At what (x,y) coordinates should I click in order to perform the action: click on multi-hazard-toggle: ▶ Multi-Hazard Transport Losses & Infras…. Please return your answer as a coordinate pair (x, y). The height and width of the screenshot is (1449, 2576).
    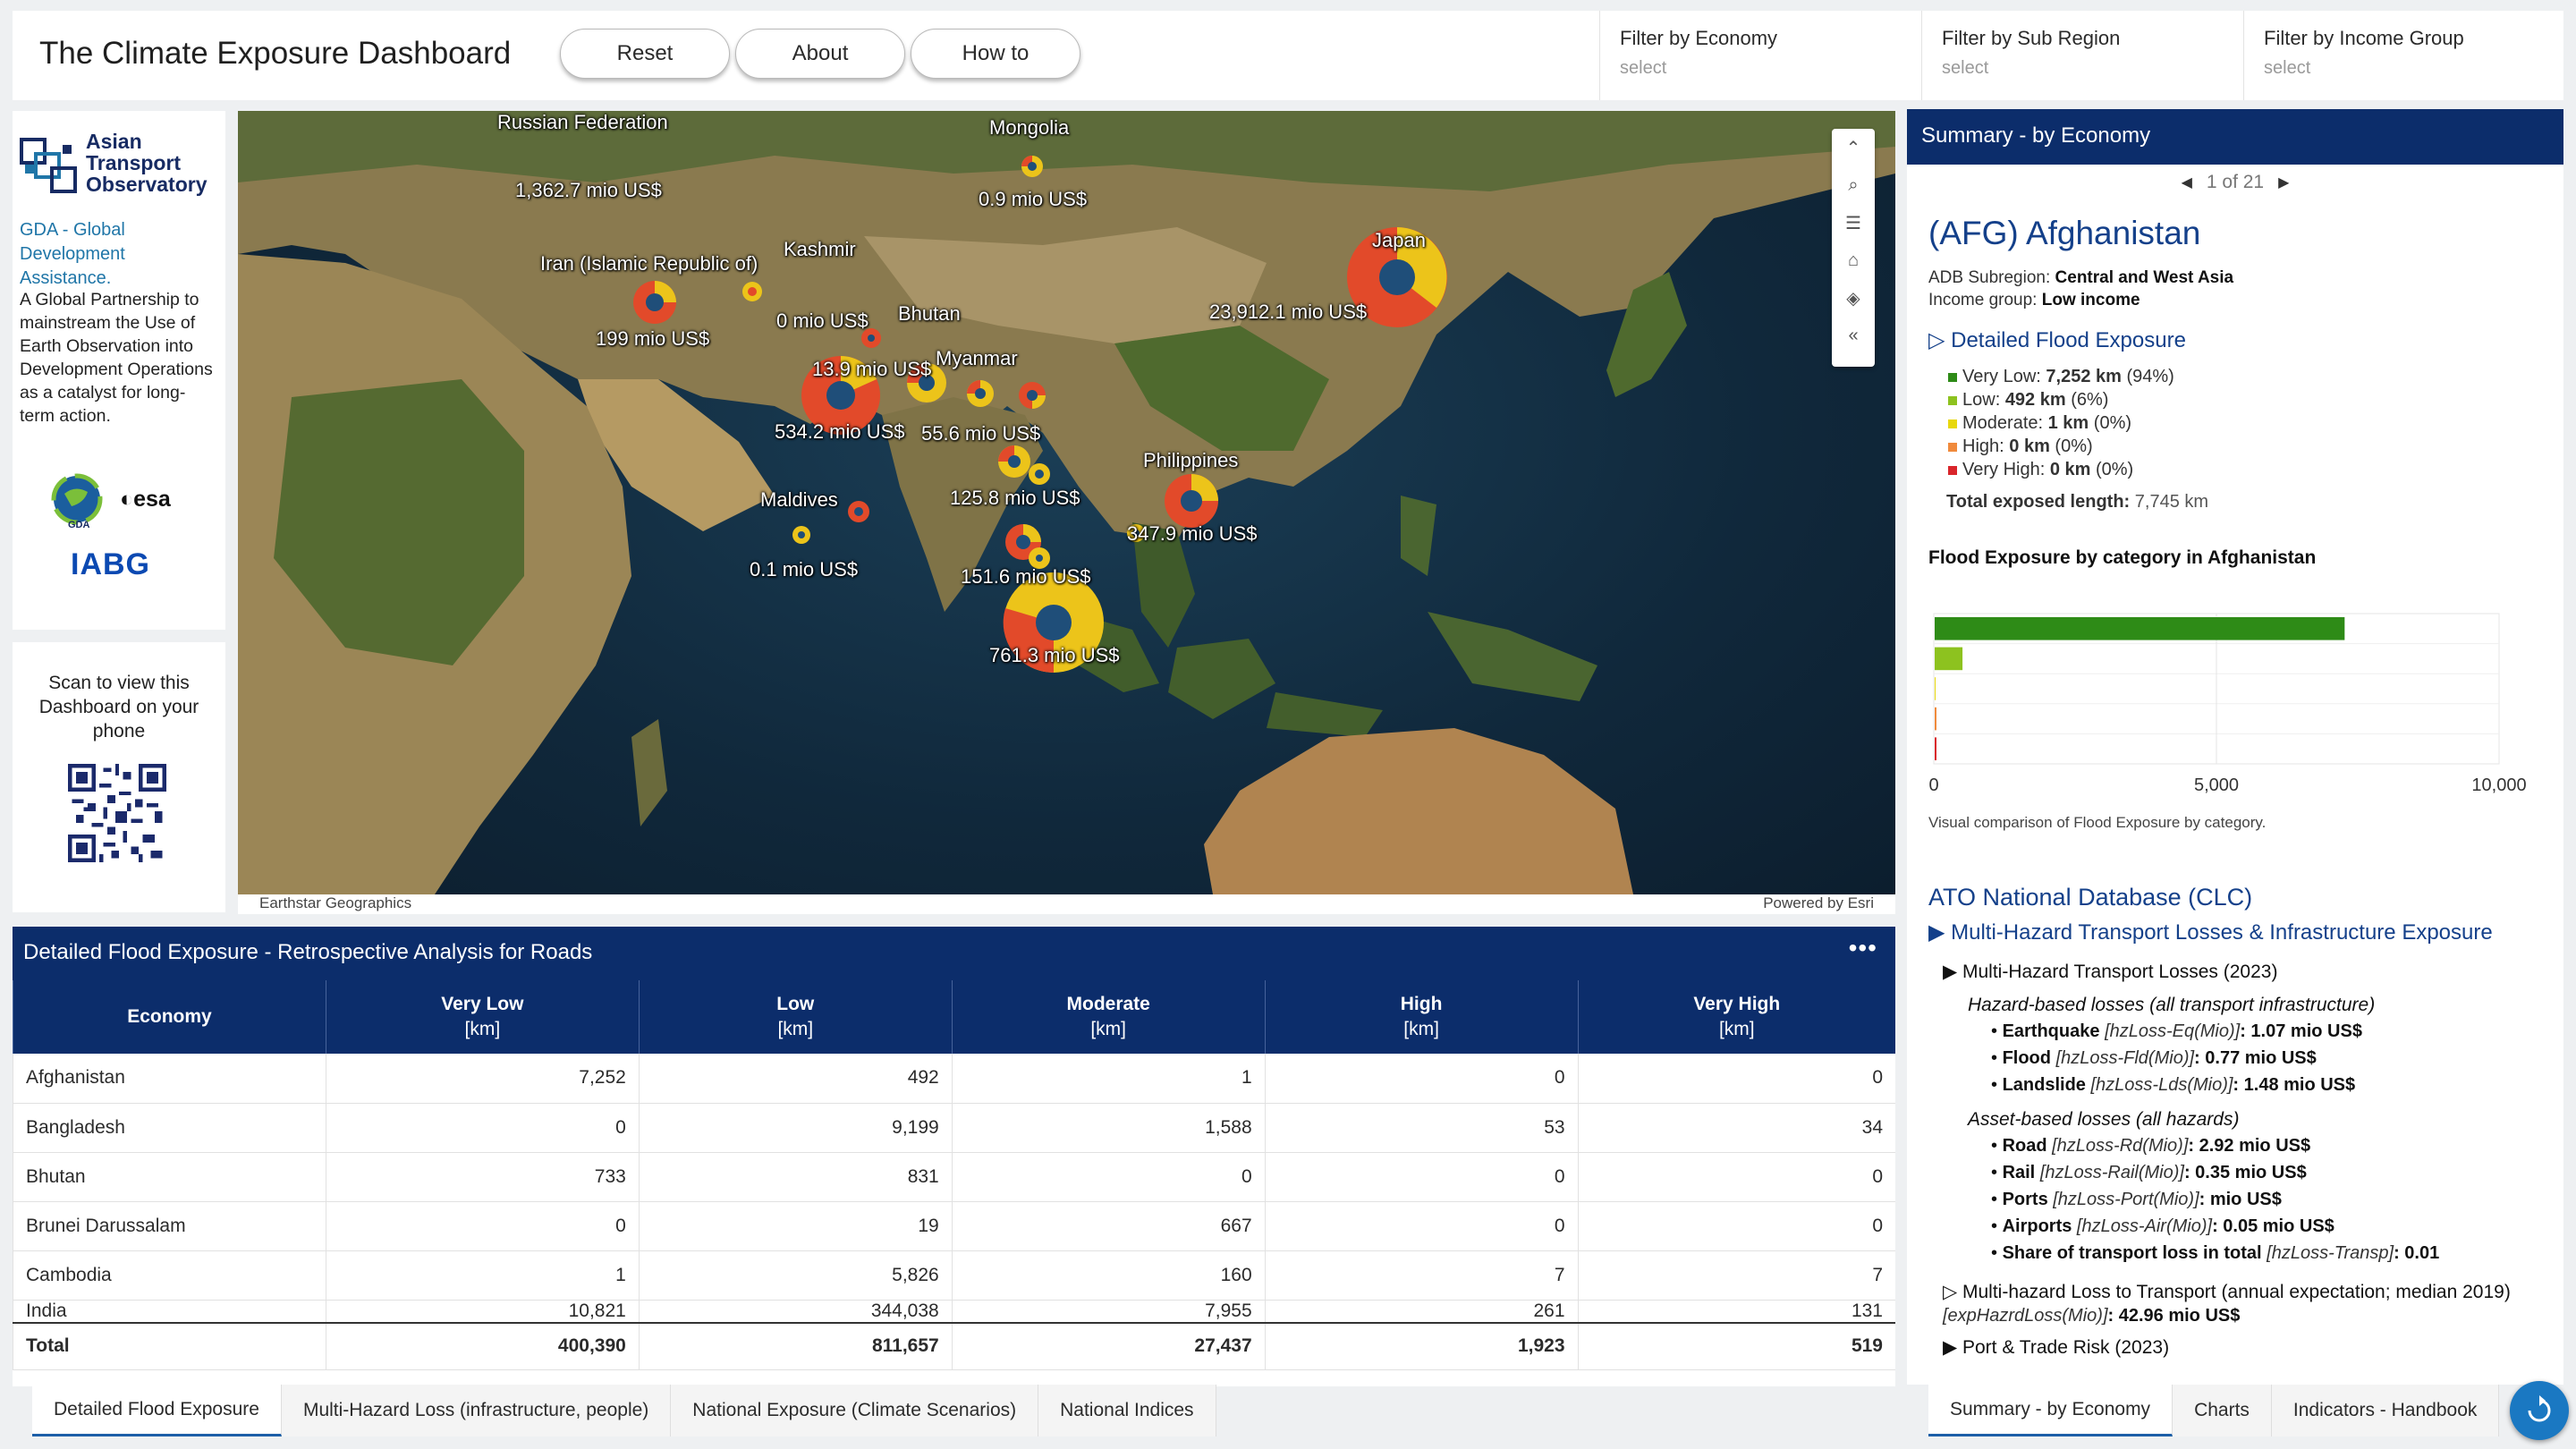
    Looking at the image, I should click on (2210, 932).